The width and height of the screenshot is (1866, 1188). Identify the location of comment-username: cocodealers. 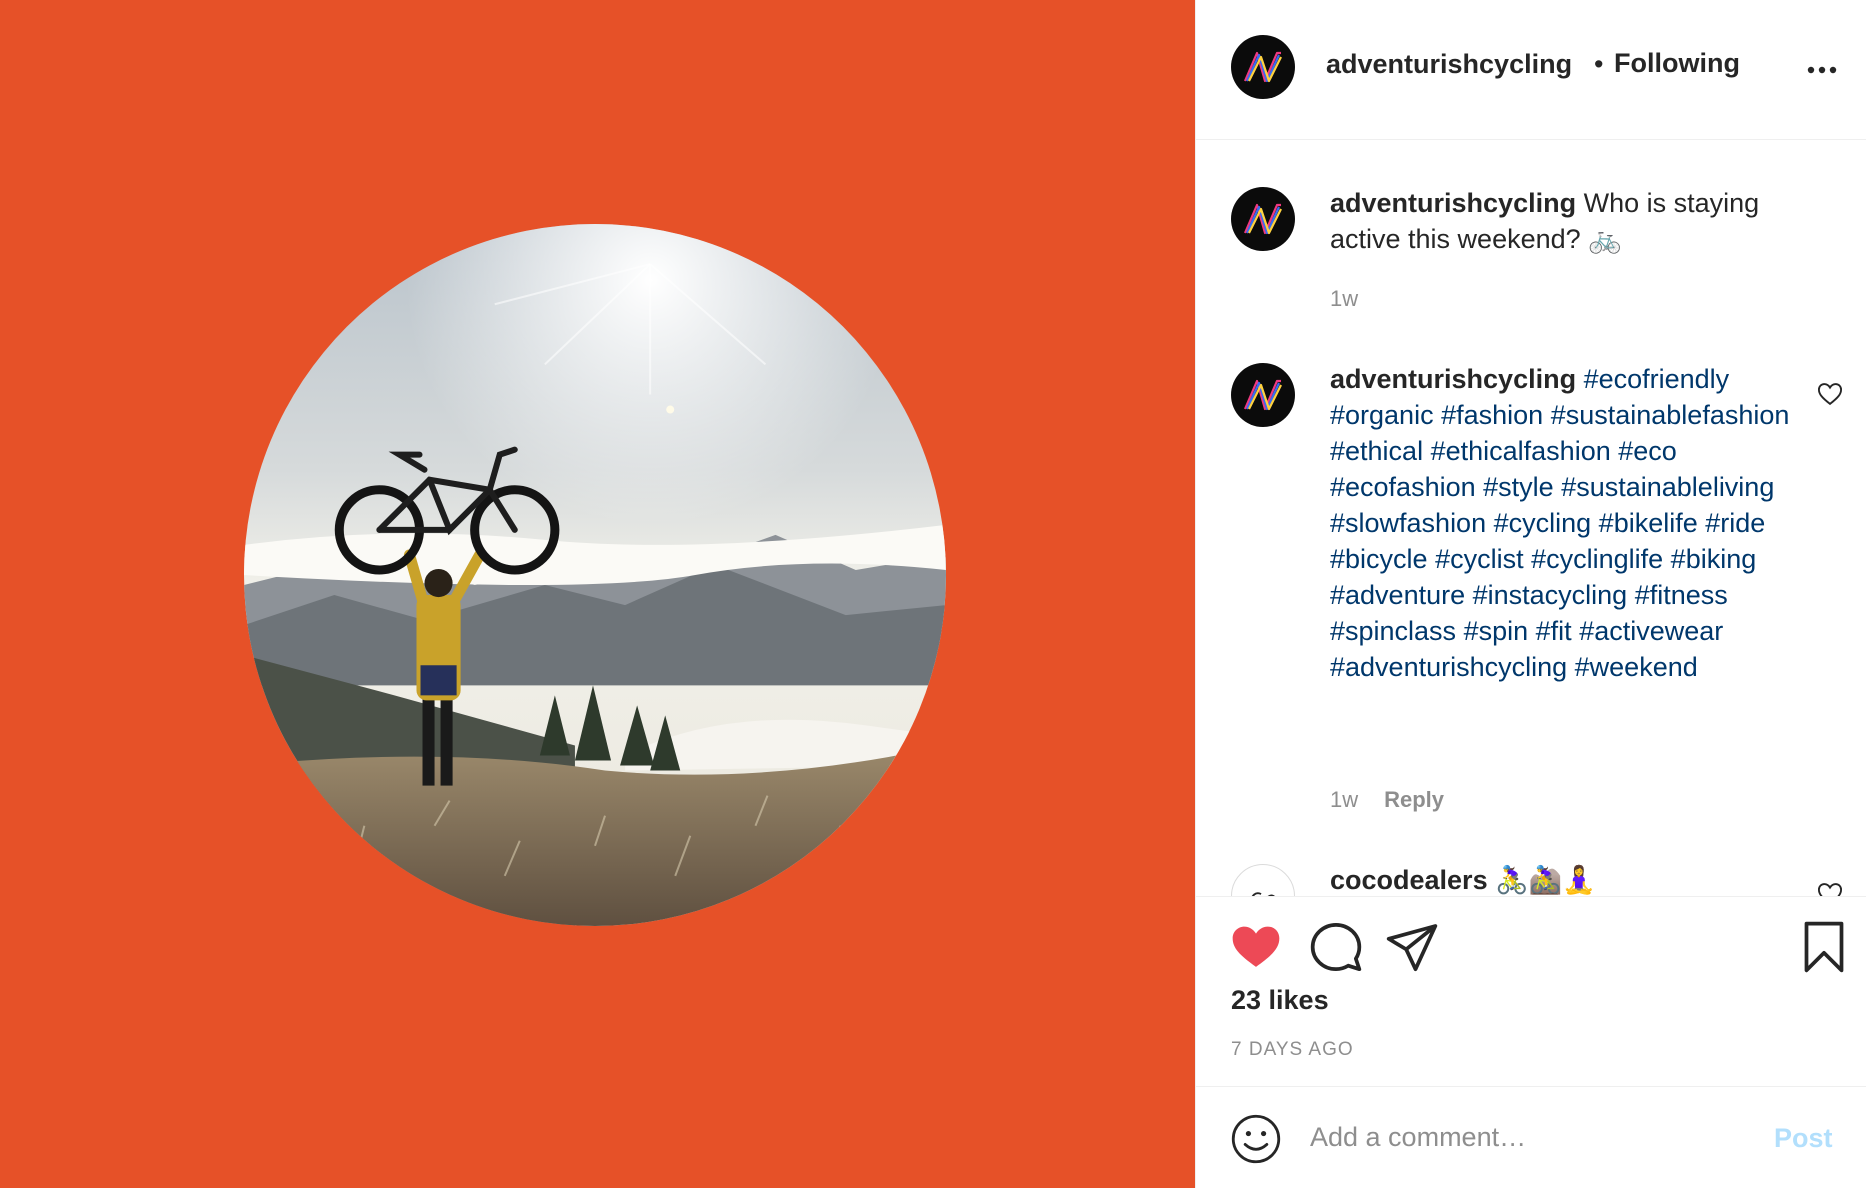
(1409, 880).